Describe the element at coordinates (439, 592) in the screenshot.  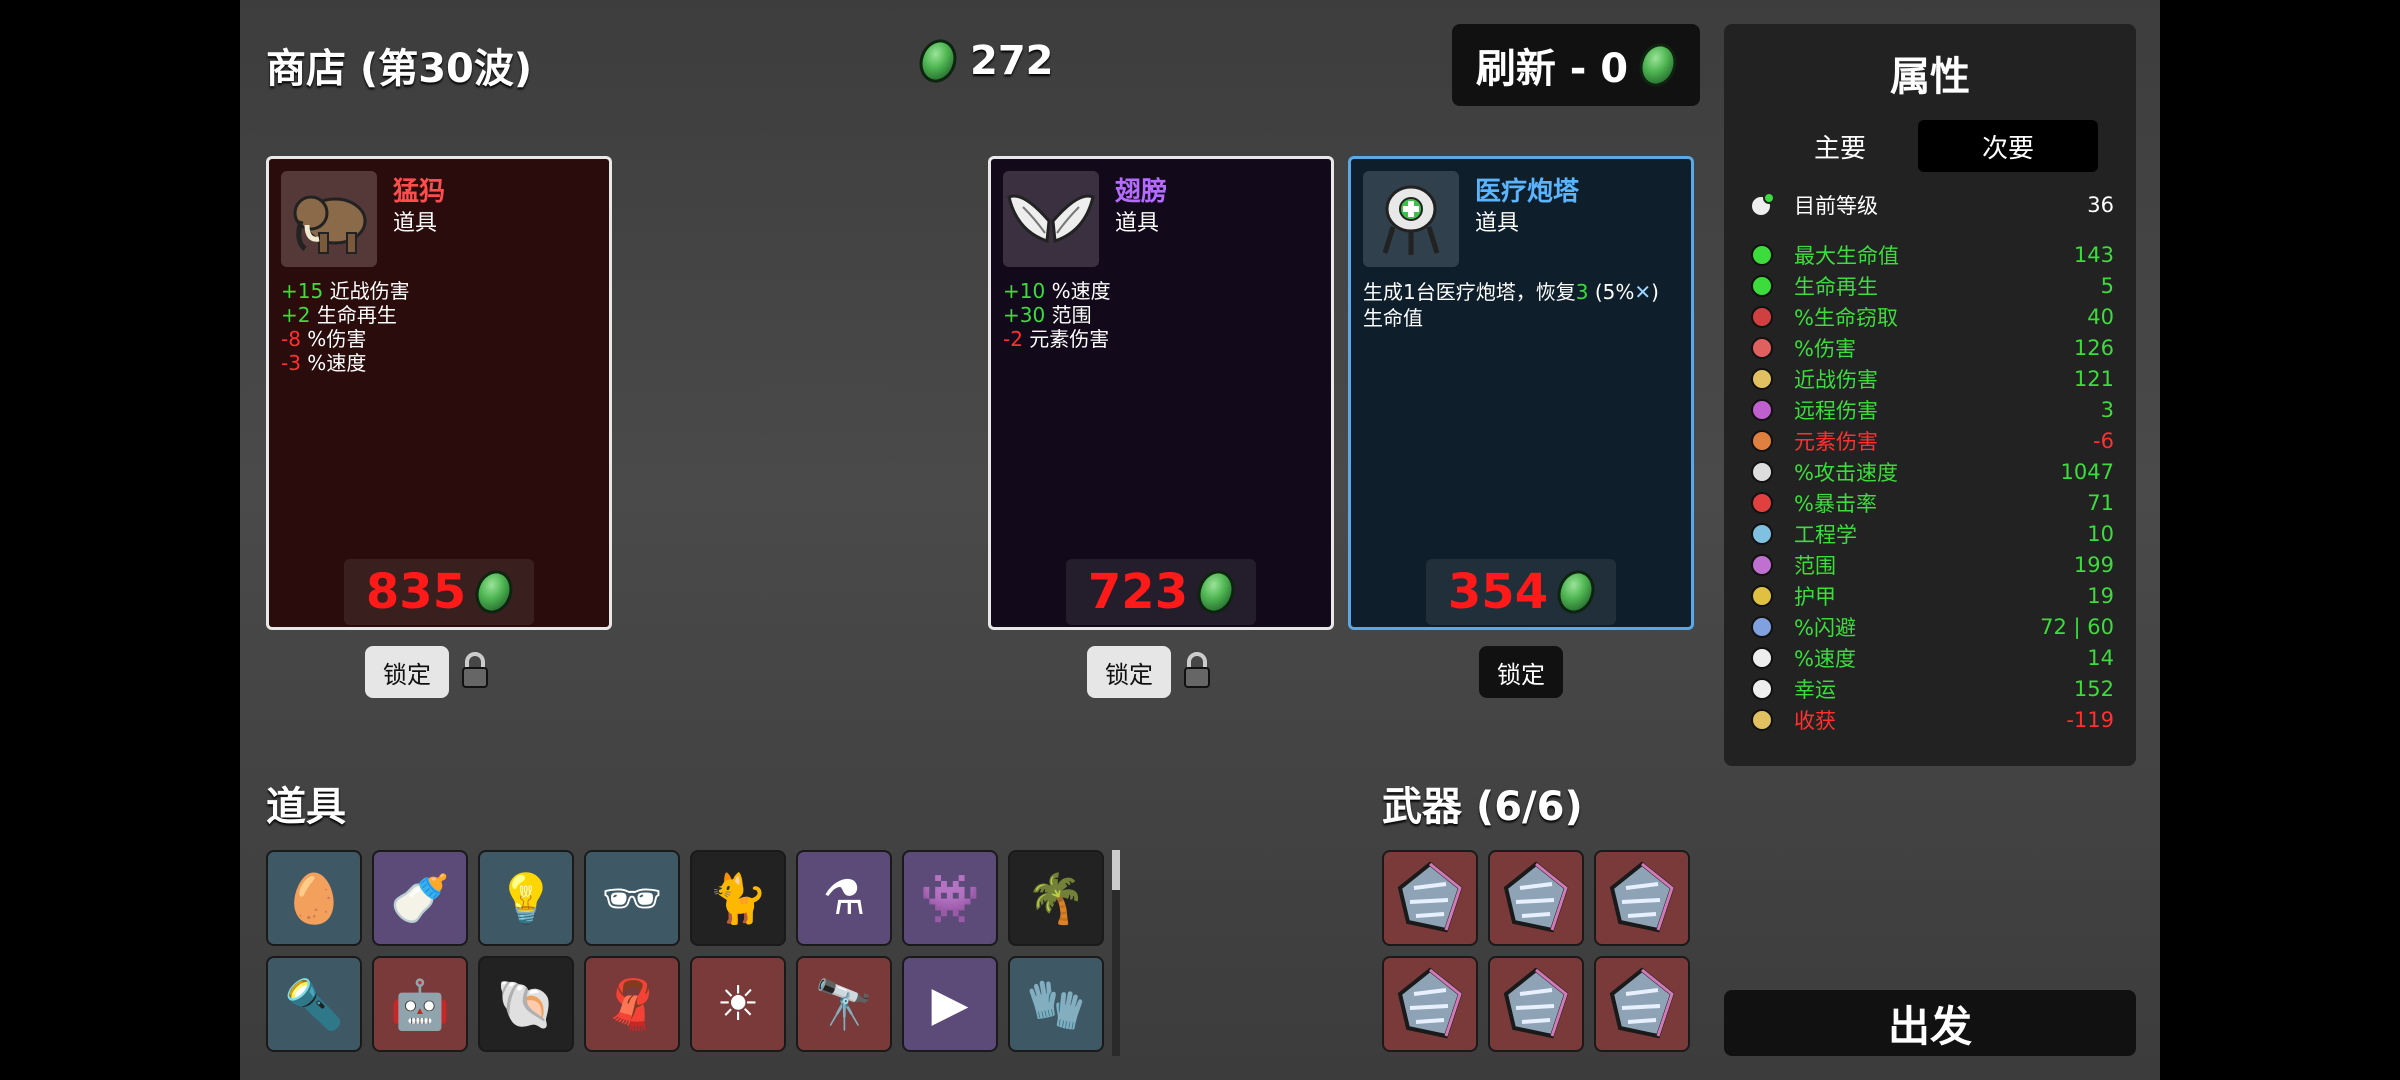
I see `buy-price-button: 835` at that location.